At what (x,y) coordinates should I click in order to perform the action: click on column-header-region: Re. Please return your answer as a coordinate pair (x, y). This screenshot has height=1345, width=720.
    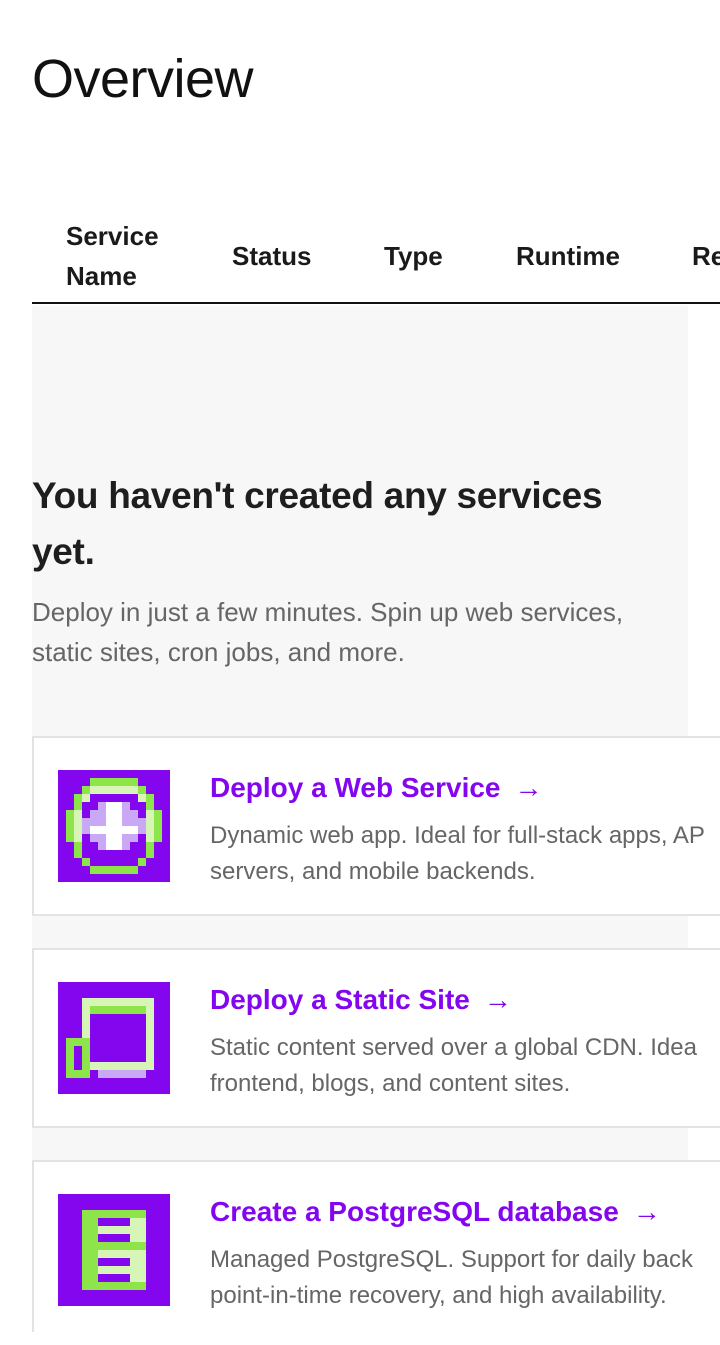
    Looking at the image, I should click on (706, 256).